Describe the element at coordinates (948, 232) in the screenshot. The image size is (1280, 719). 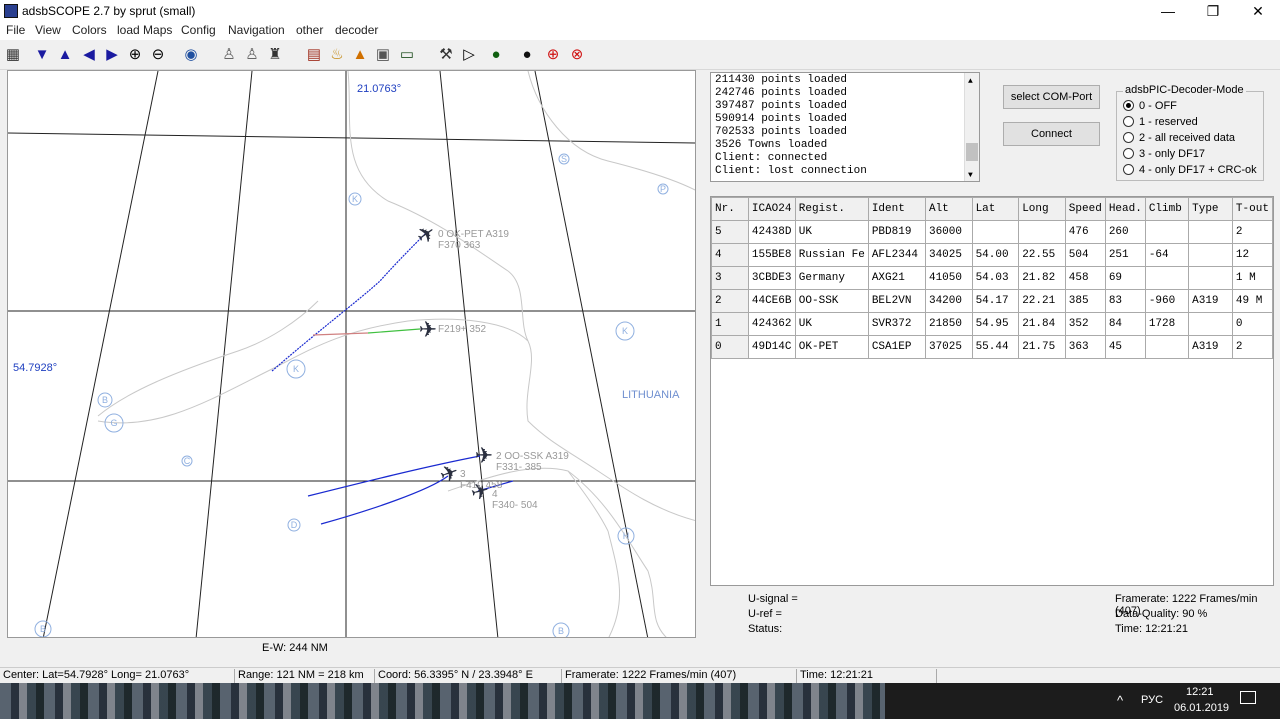
I see `table-cell: 36000` at that location.